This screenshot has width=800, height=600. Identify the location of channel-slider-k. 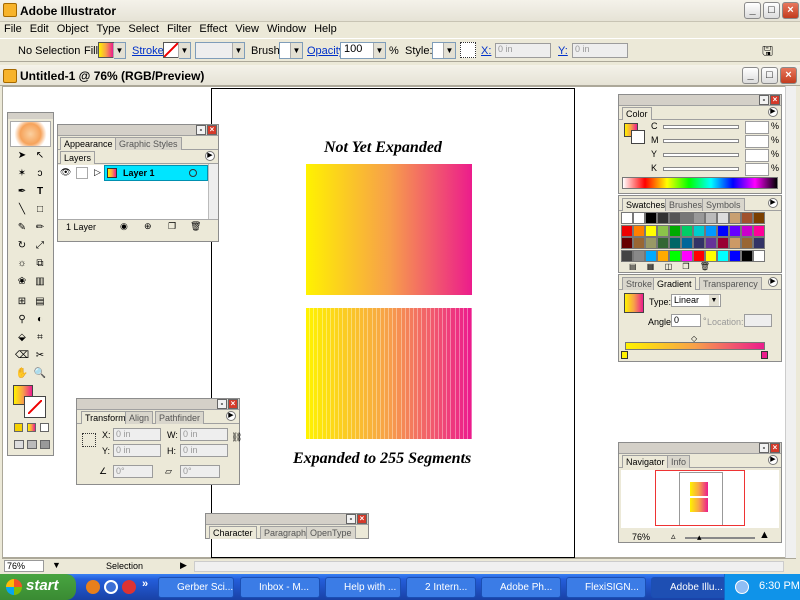
(701, 169).